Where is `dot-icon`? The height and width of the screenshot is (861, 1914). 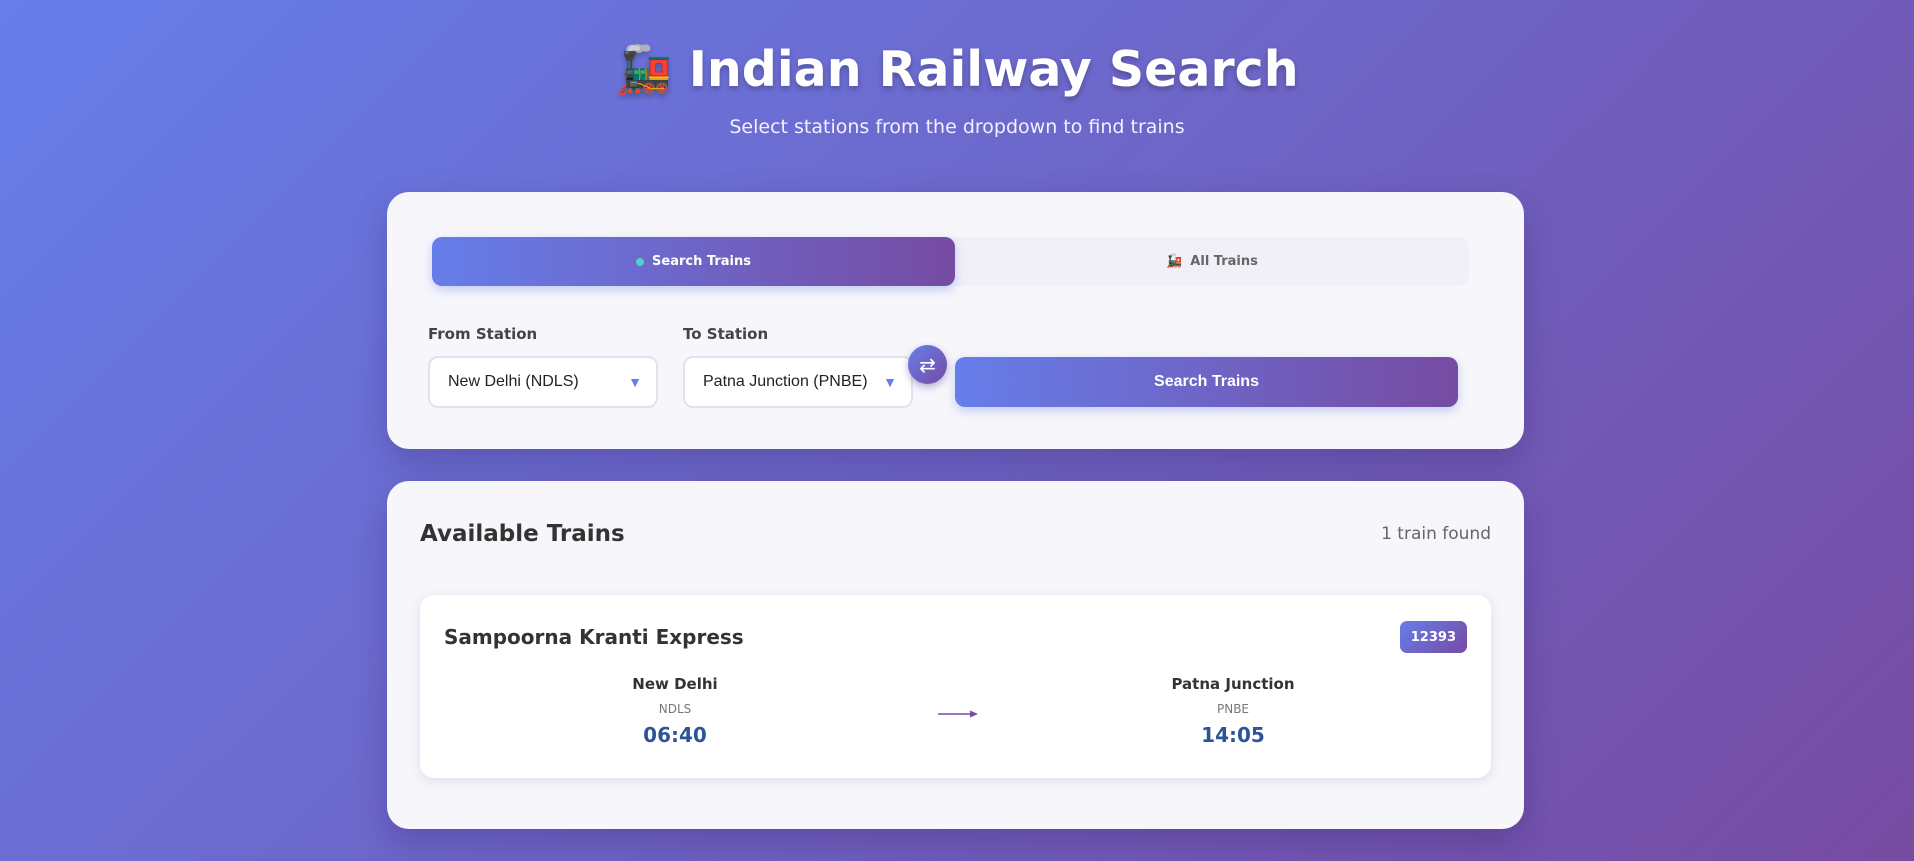 dot-icon is located at coordinates (640, 261).